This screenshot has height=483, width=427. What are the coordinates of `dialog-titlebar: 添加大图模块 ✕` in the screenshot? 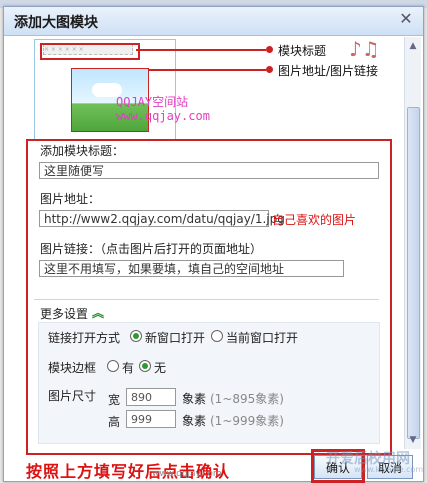 It's located at (213, 21).